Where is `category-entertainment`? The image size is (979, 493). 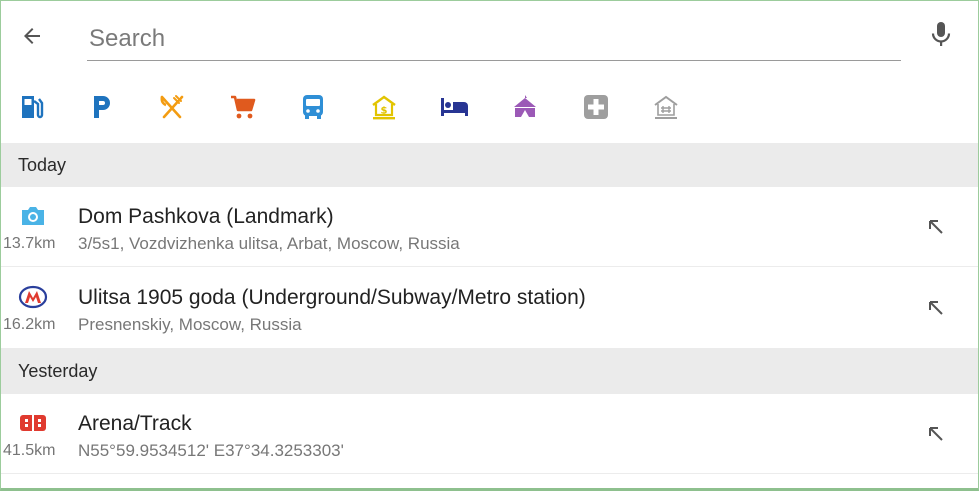 category-entertainment is located at coordinates (525, 107).